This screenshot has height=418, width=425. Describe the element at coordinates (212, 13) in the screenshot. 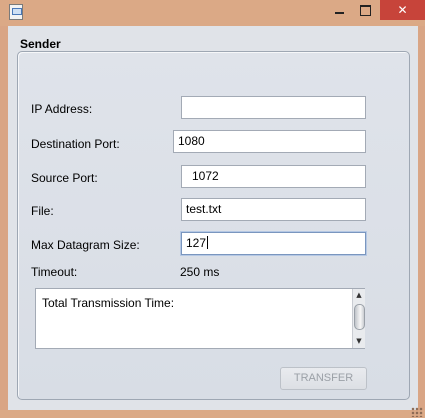

I see `title-bar` at that location.